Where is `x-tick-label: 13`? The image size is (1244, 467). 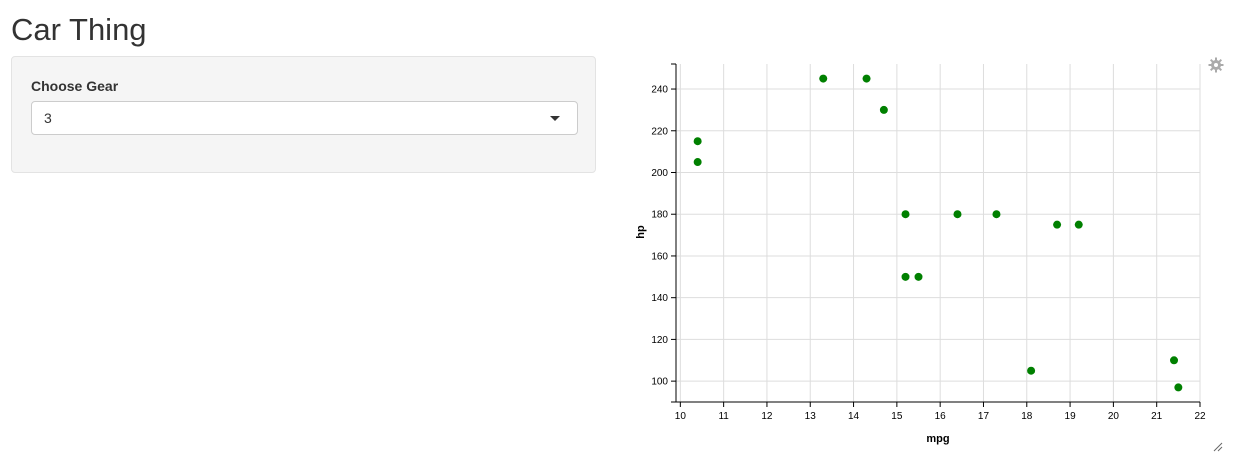
x-tick-label: 13 is located at coordinates (811, 416).